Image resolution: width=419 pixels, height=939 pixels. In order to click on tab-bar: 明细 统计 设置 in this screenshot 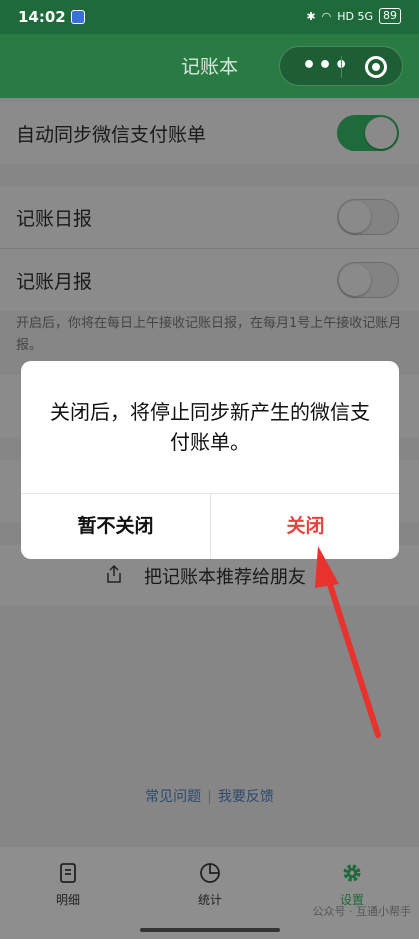, I will do `click(209, 893)`.